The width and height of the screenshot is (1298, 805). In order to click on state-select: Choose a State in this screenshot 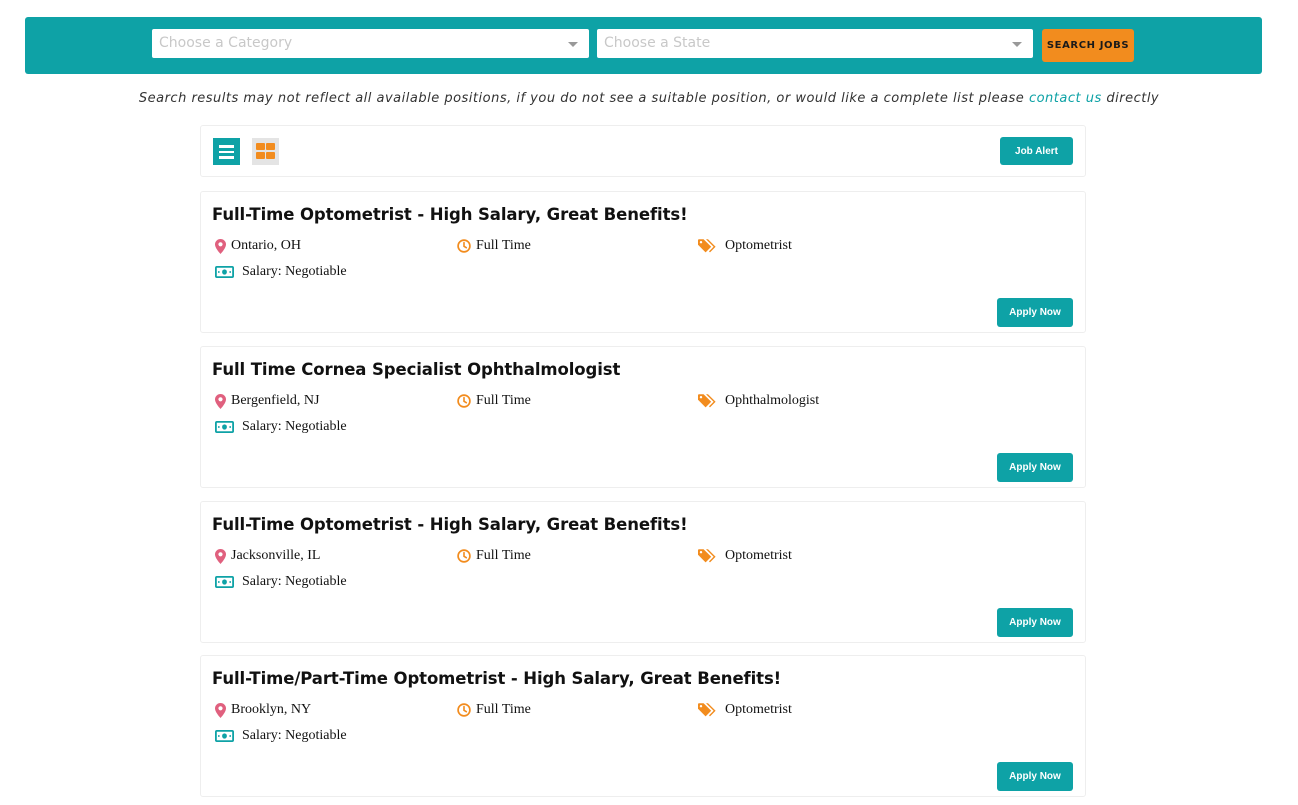, I will do `click(815, 43)`.